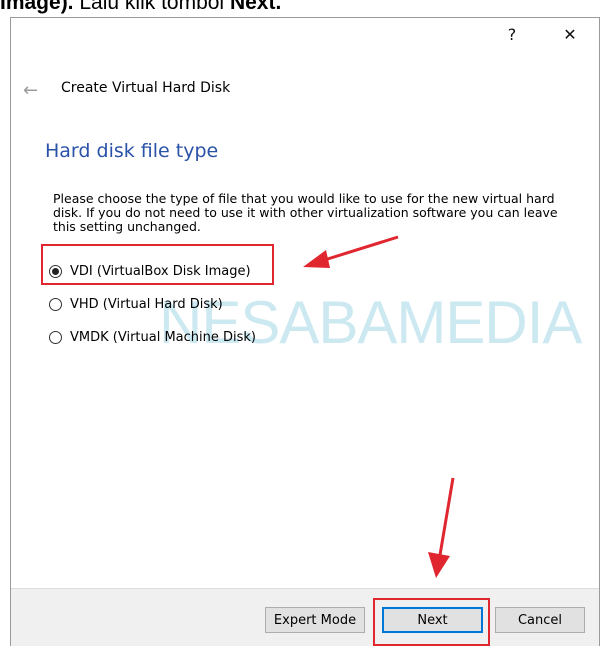  Describe the element at coordinates (441, 527) in the screenshot. I see `arrow-to-next-icon` at that location.